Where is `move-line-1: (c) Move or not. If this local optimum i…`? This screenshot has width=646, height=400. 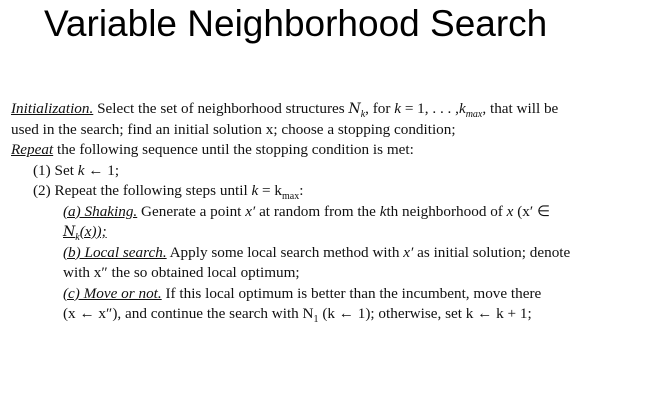
move-line-1: (c) Move or not. If this local optimum i… is located at coordinates (323, 294).